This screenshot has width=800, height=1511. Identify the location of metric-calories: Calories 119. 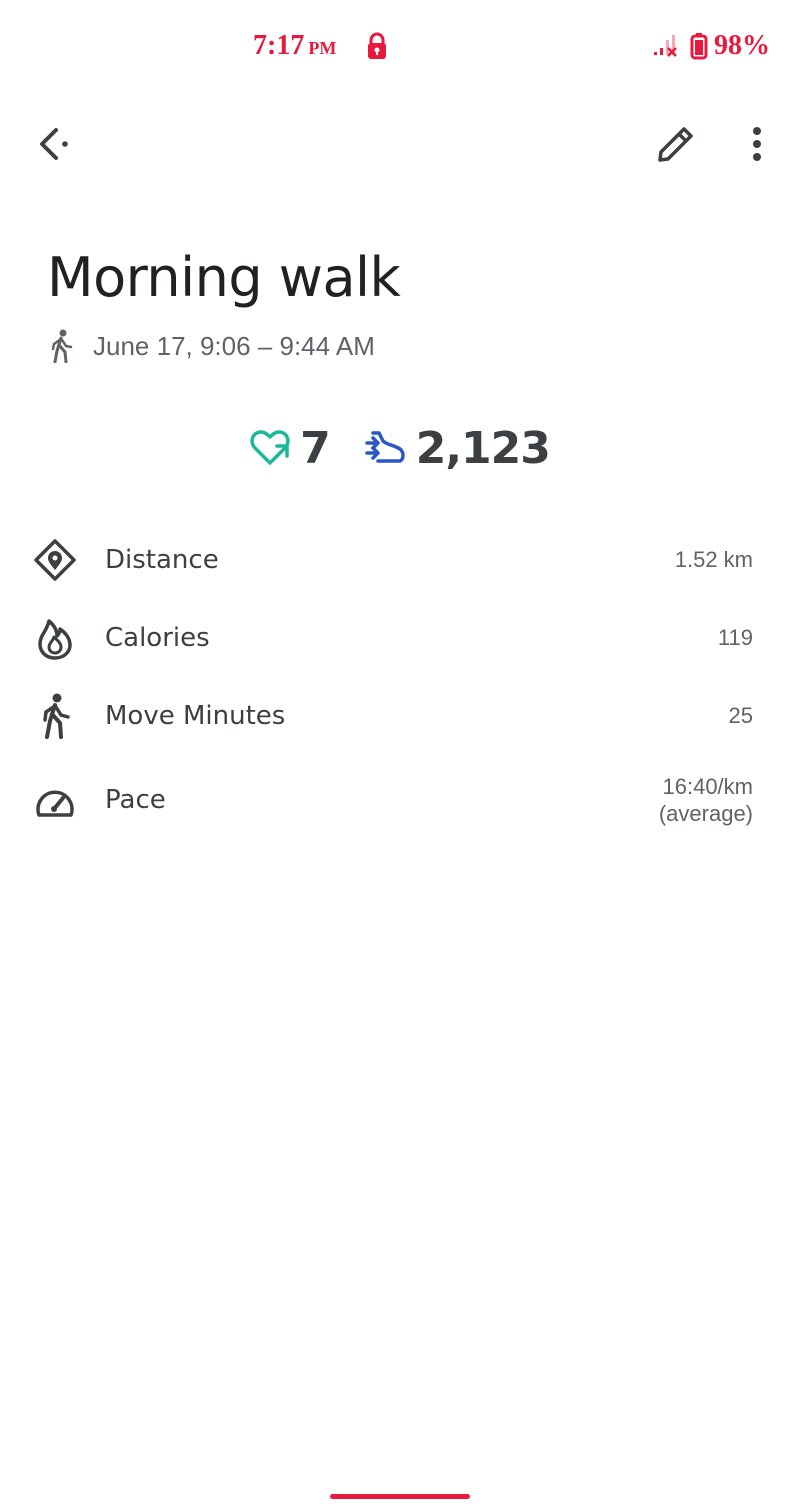
(400, 639).